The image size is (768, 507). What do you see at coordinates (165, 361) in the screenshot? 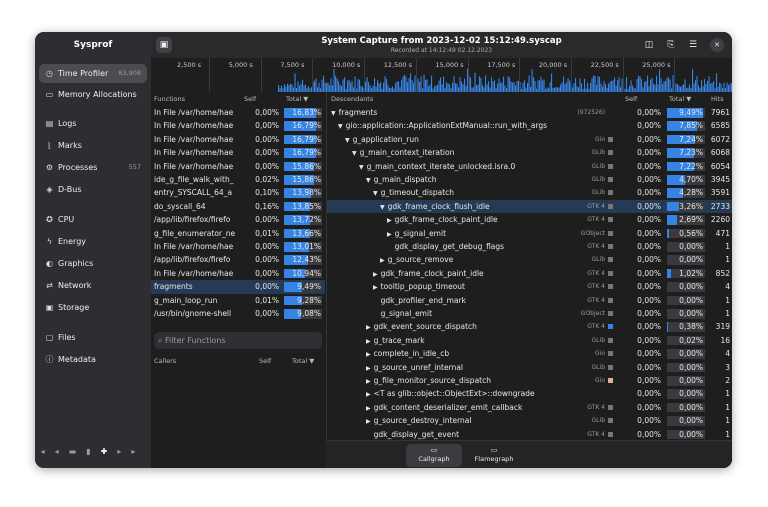
I see `callers-column-header: Callers` at bounding box center [165, 361].